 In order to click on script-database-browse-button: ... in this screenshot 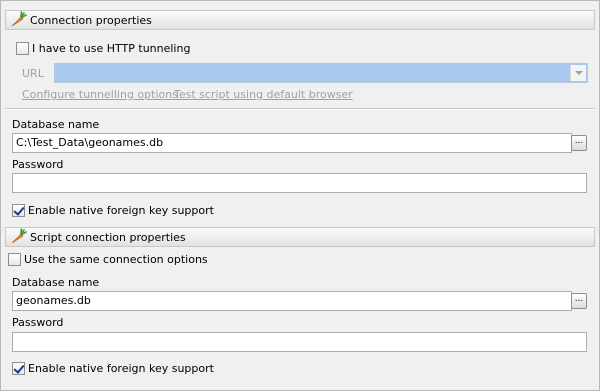, I will do `click(579, 301)`.